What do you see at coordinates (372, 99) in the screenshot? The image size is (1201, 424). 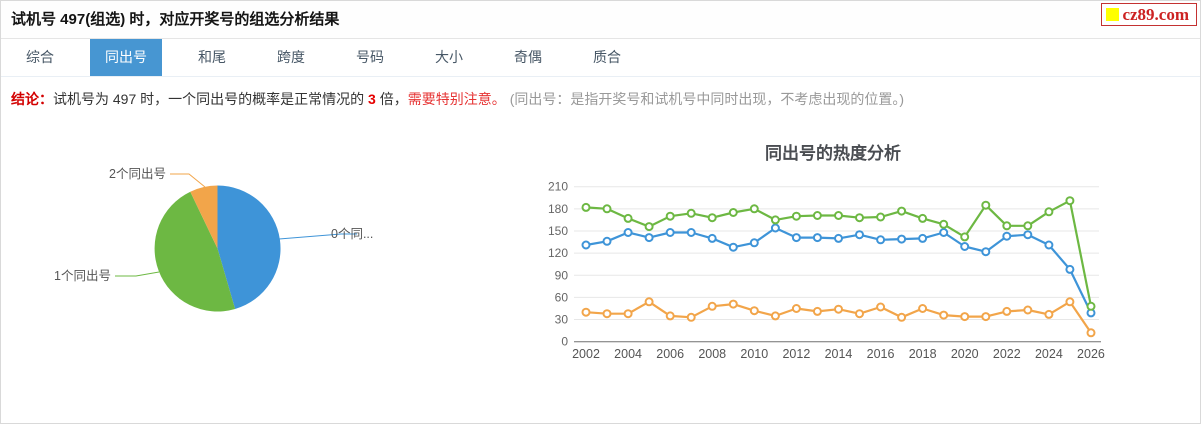 I see `conclusion-multiplier: 3` at bounding box center [372, 99].